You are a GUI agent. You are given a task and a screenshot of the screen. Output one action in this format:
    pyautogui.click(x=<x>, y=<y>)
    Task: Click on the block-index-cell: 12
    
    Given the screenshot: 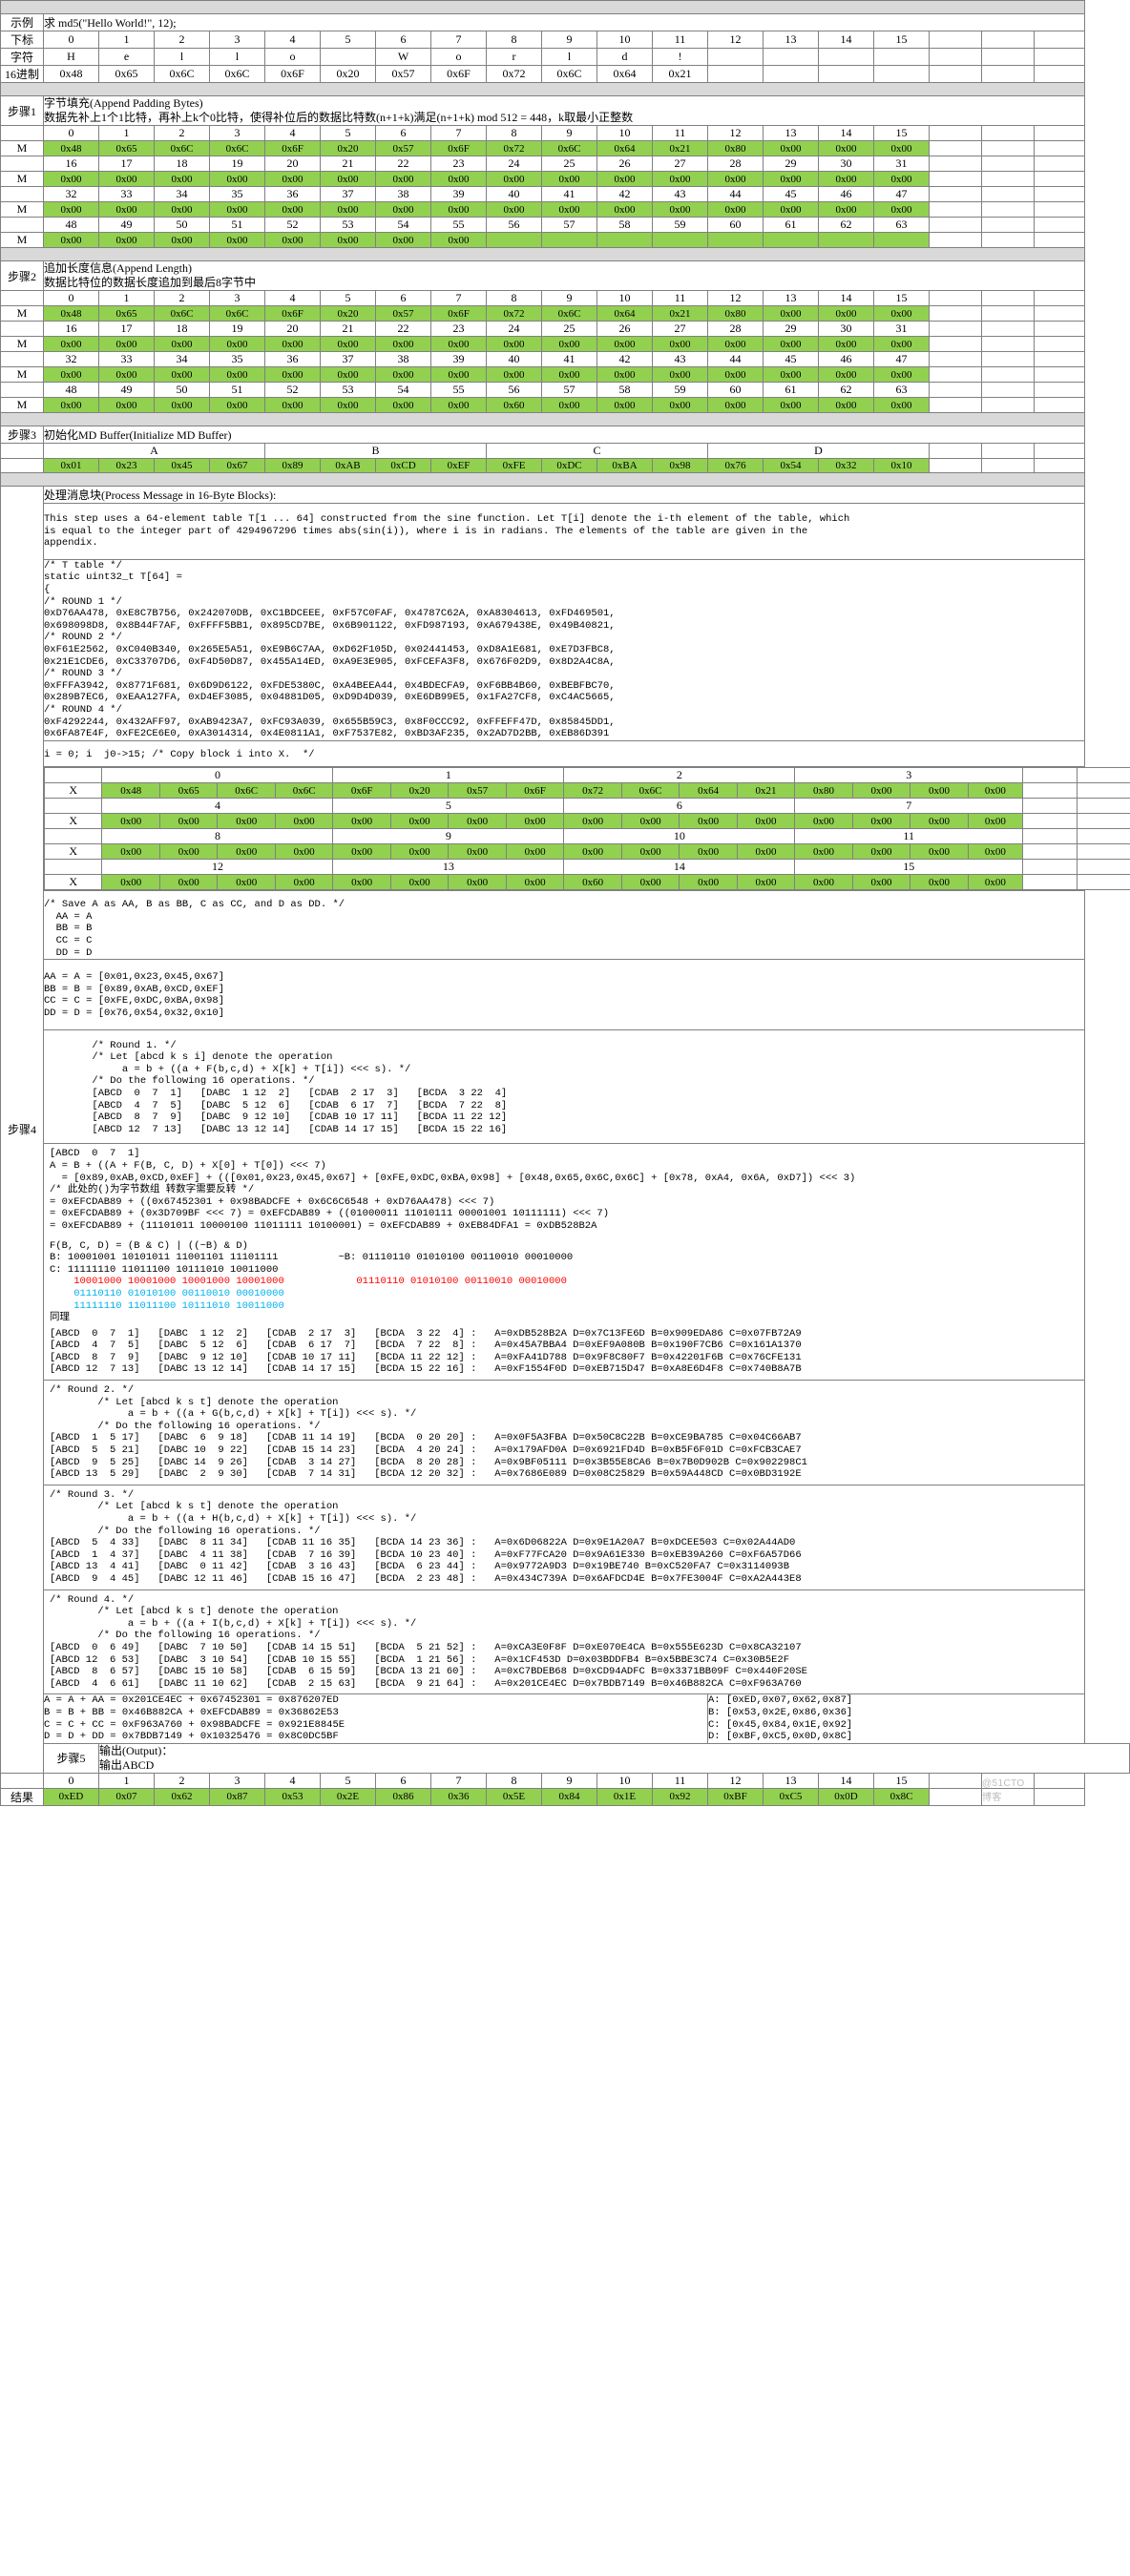 What is the action you would take?
    pyautogui.click(x=735, y=133)
    